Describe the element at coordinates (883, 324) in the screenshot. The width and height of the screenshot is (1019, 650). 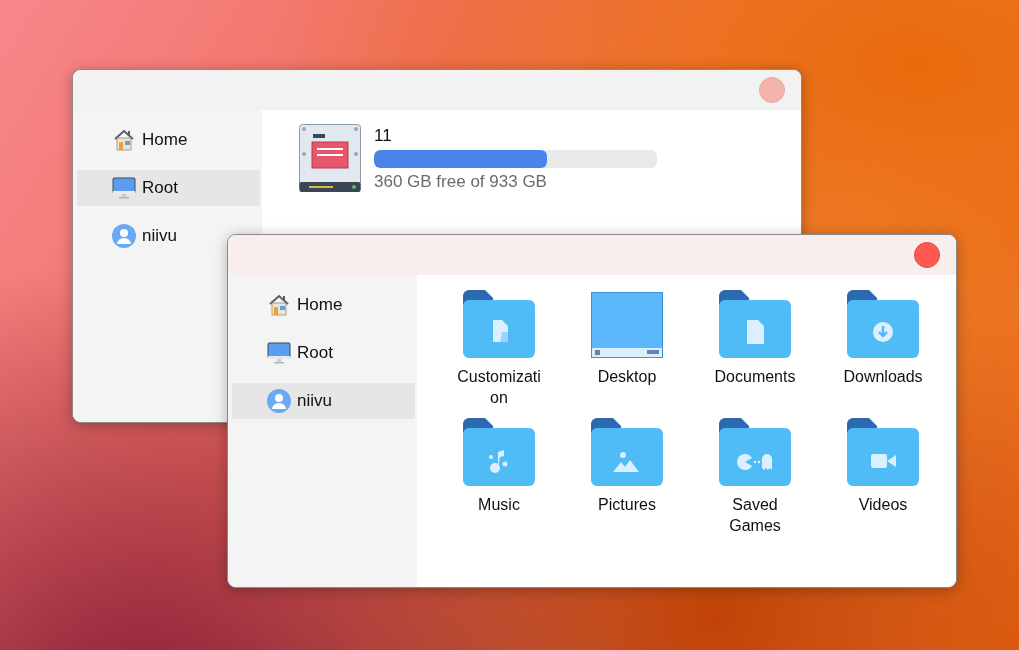
I see `download-folder-icon` at that location.